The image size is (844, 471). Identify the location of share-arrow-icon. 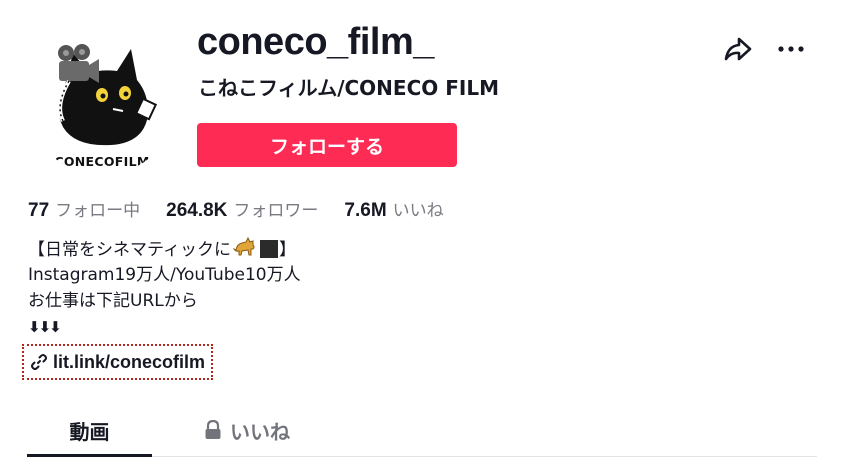
(738, 49).